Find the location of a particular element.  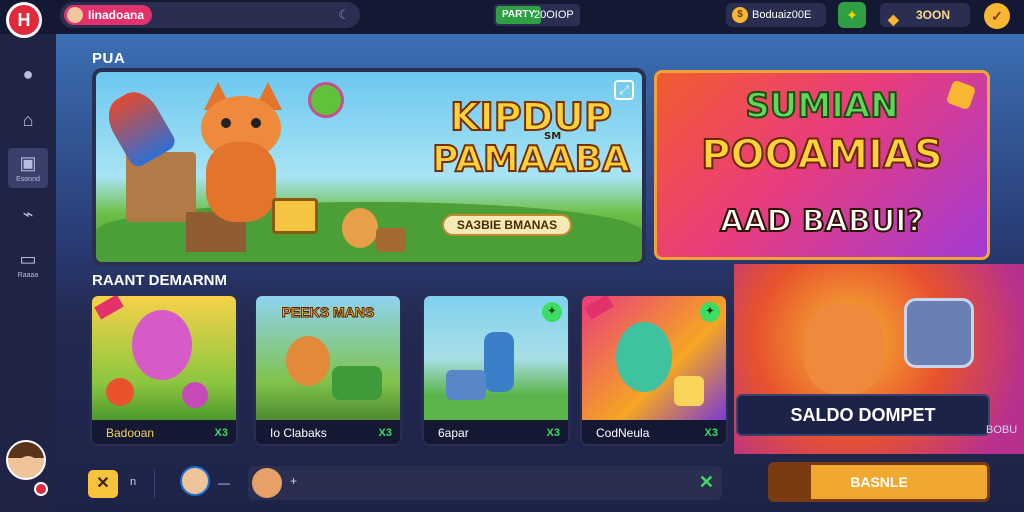

game-art-title: PEEKS MANS is located at coordinates (328, 312).